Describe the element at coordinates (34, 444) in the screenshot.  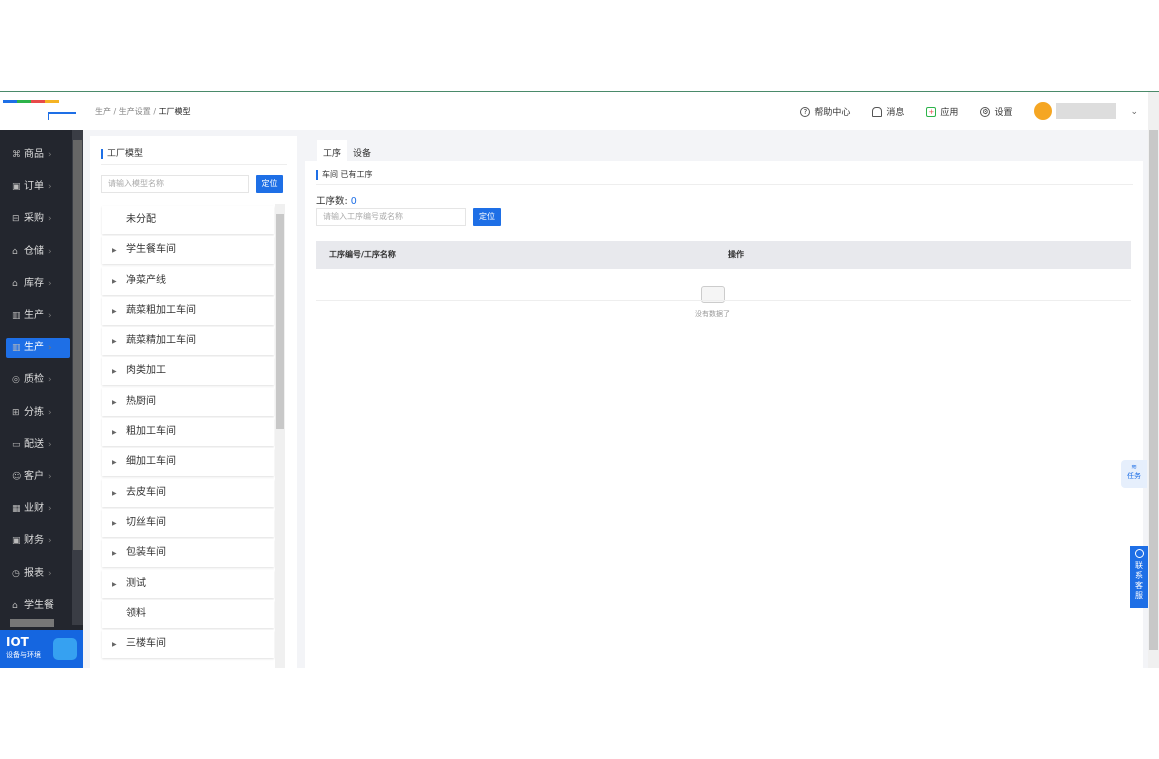
I see `sidebar-item-label: 配送` at that location.